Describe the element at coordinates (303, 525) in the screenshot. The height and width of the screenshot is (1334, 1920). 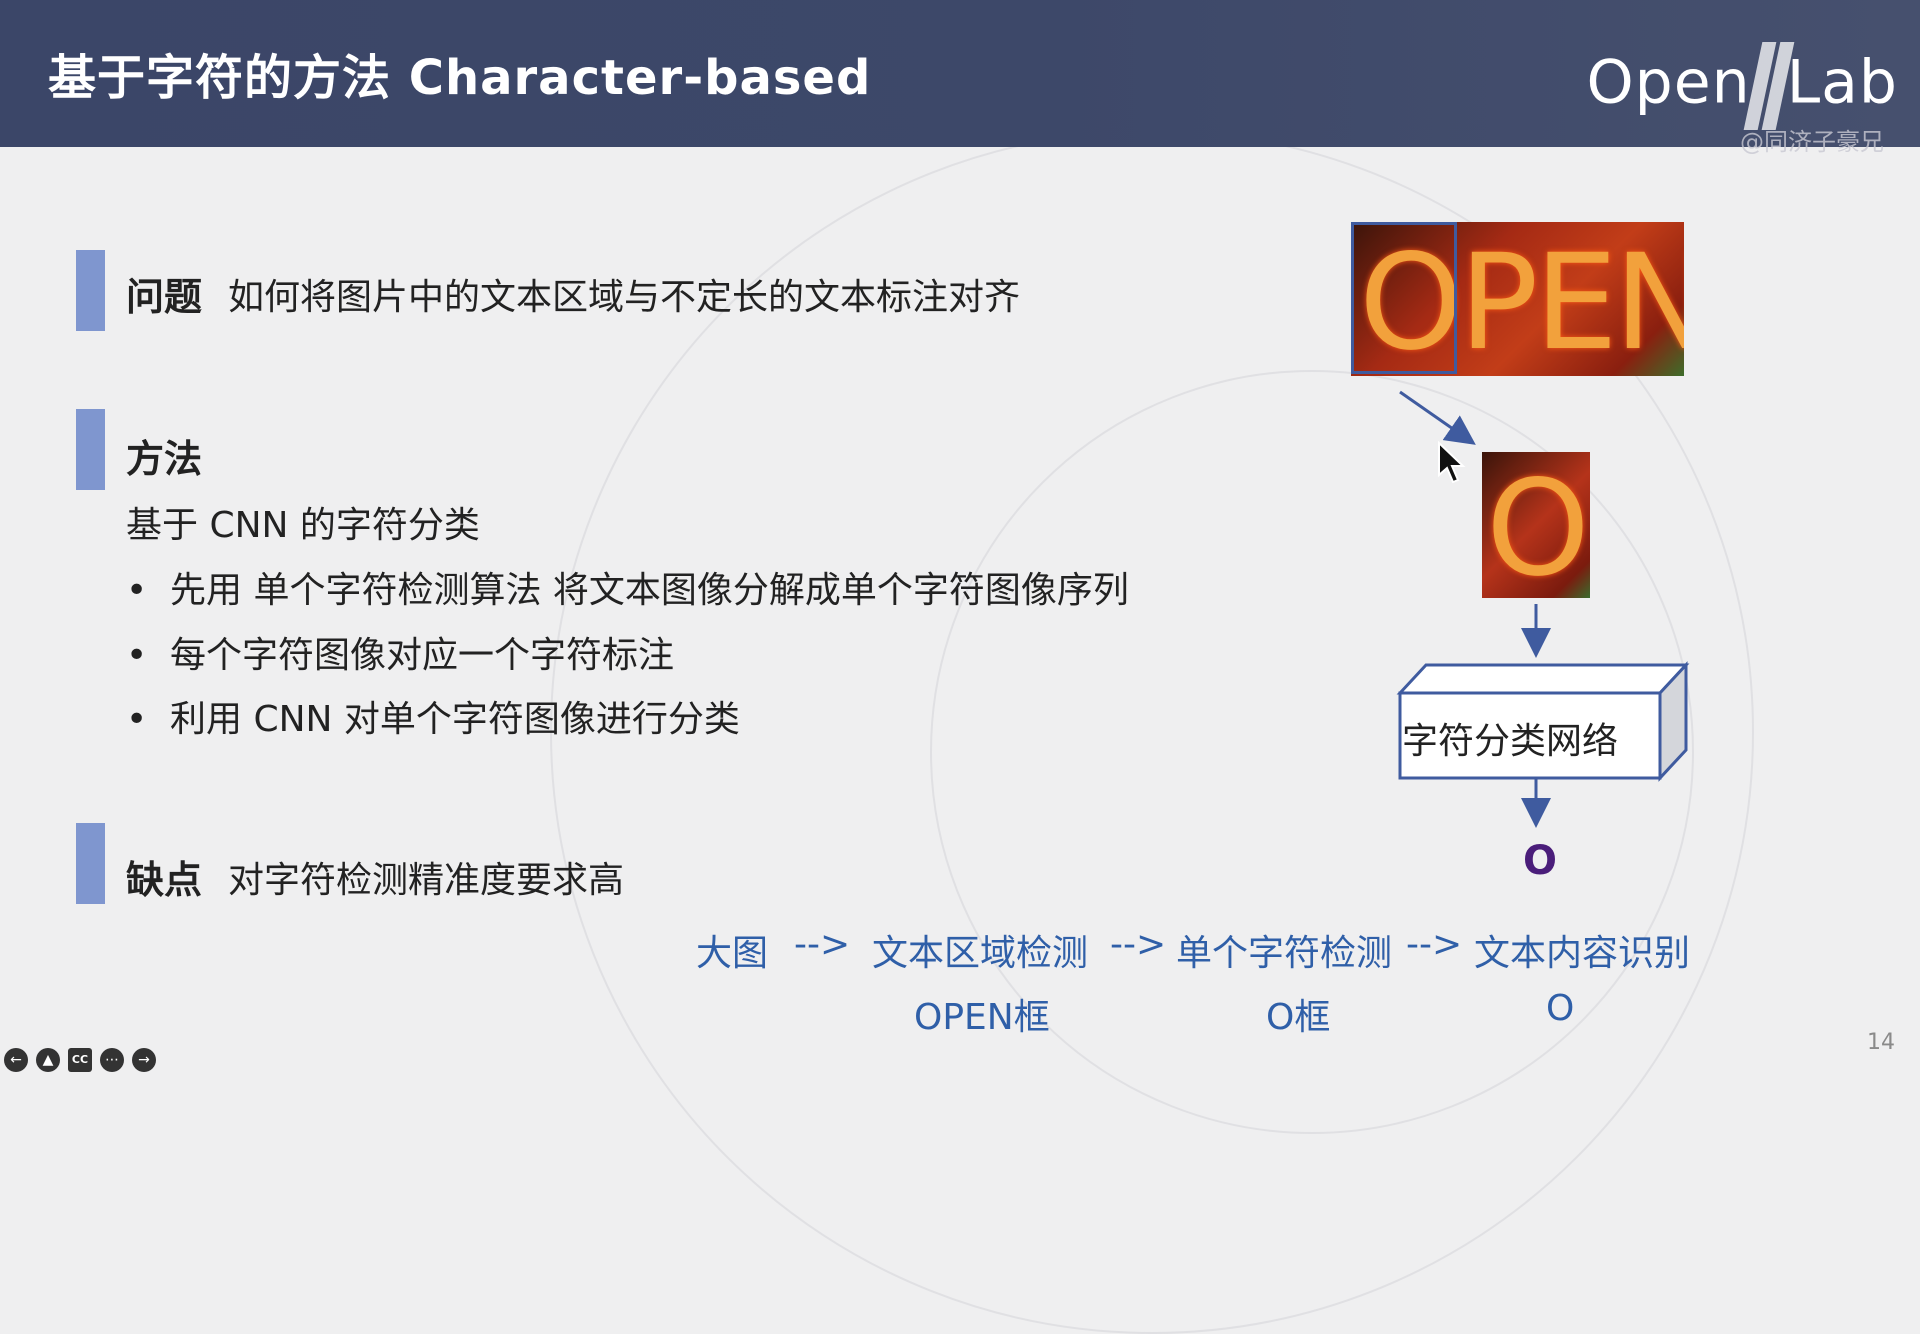
I see `method-subtitle: 基于 CNN 的字符分类` at that location.